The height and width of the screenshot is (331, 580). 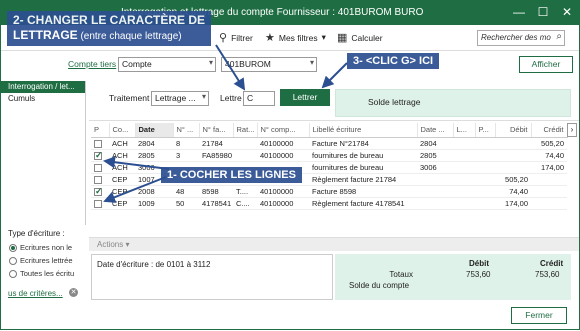 I want to click on annotation-step-2-line2: LETTRAGE (entre chaque lettrage), so click(x=109, y=36).